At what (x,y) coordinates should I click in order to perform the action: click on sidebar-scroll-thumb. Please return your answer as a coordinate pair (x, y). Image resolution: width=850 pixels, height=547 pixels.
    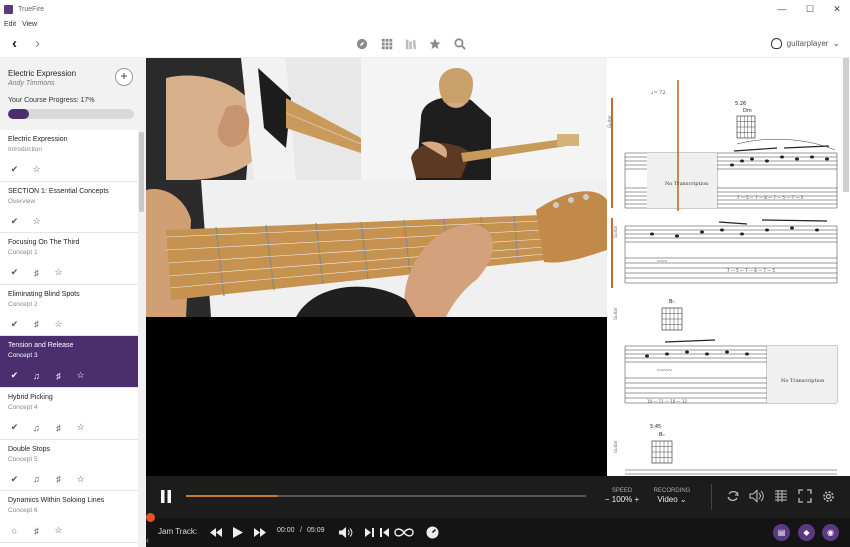
    Looking at the image, I should click on (141, 172).